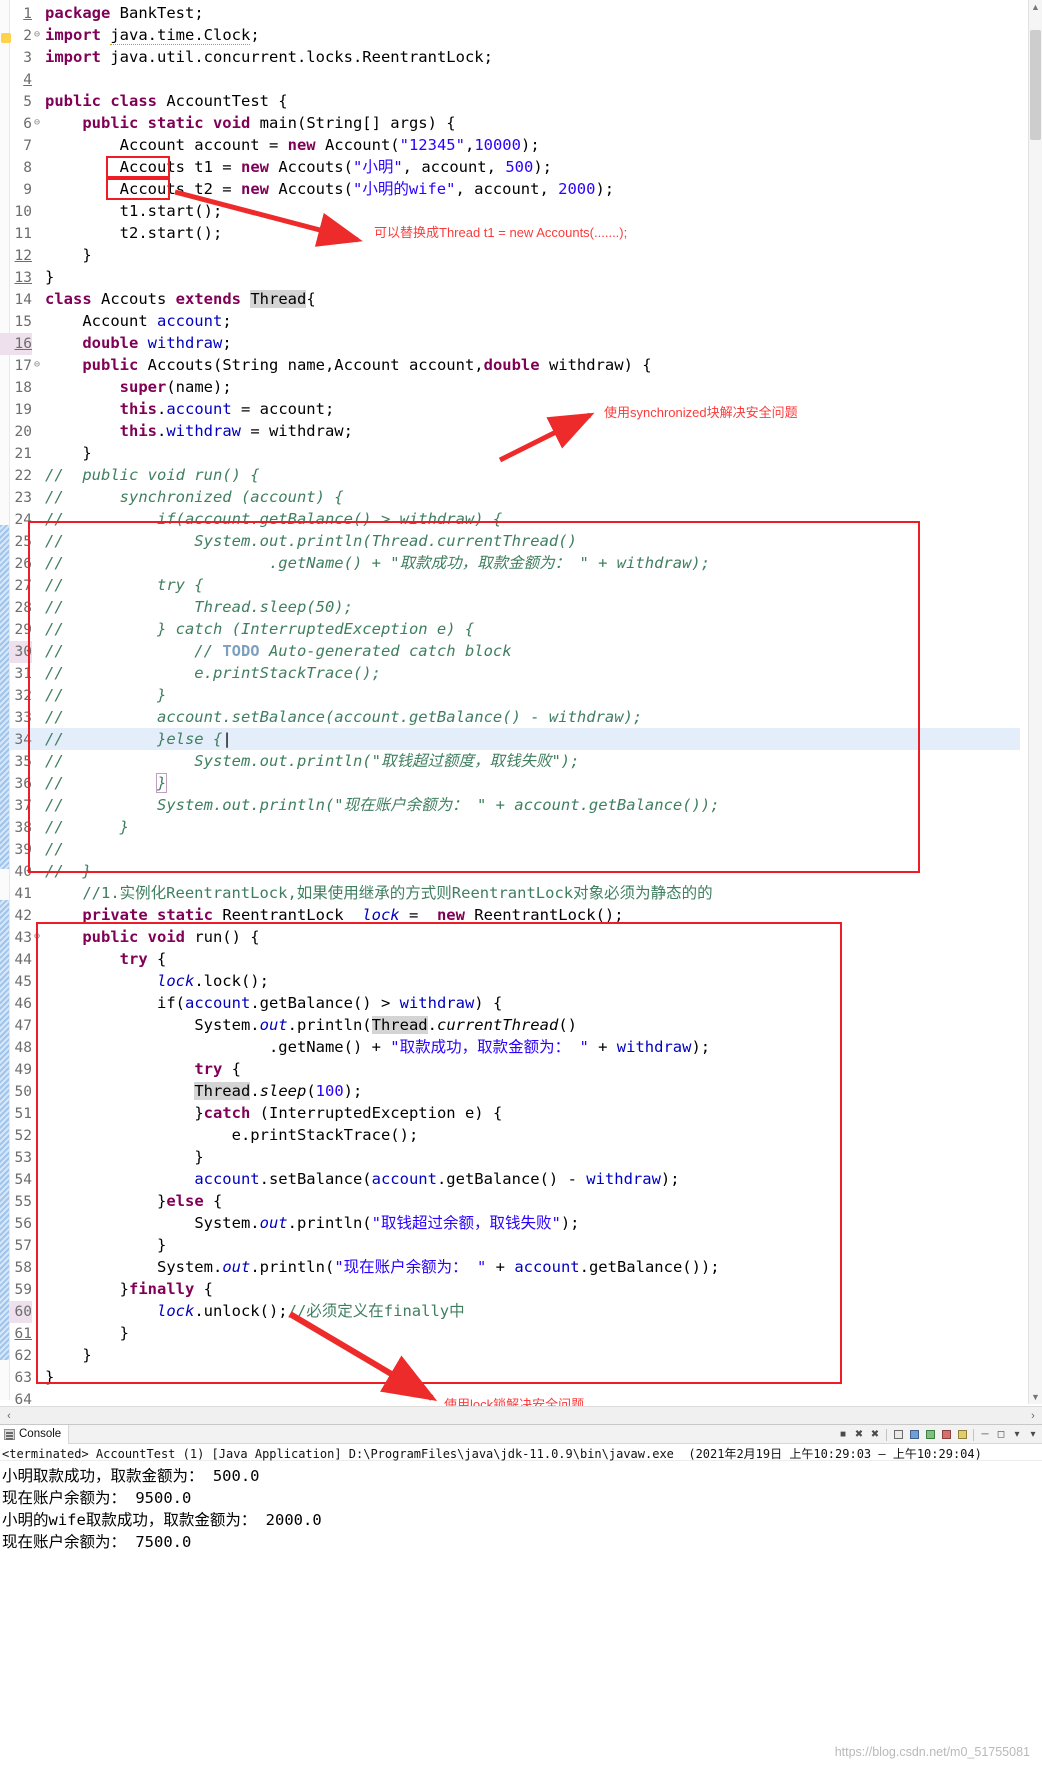 This screenshot has height=1765, width=1042. I want to click on scroll-down-button: ▼, so click(1035, 1397).